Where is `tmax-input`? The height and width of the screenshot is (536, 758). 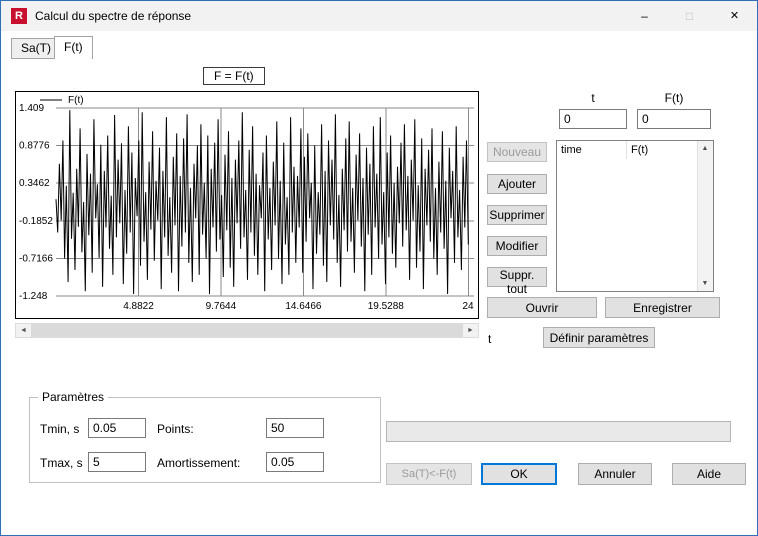
tmax-input is located at coordinates (117, 462).